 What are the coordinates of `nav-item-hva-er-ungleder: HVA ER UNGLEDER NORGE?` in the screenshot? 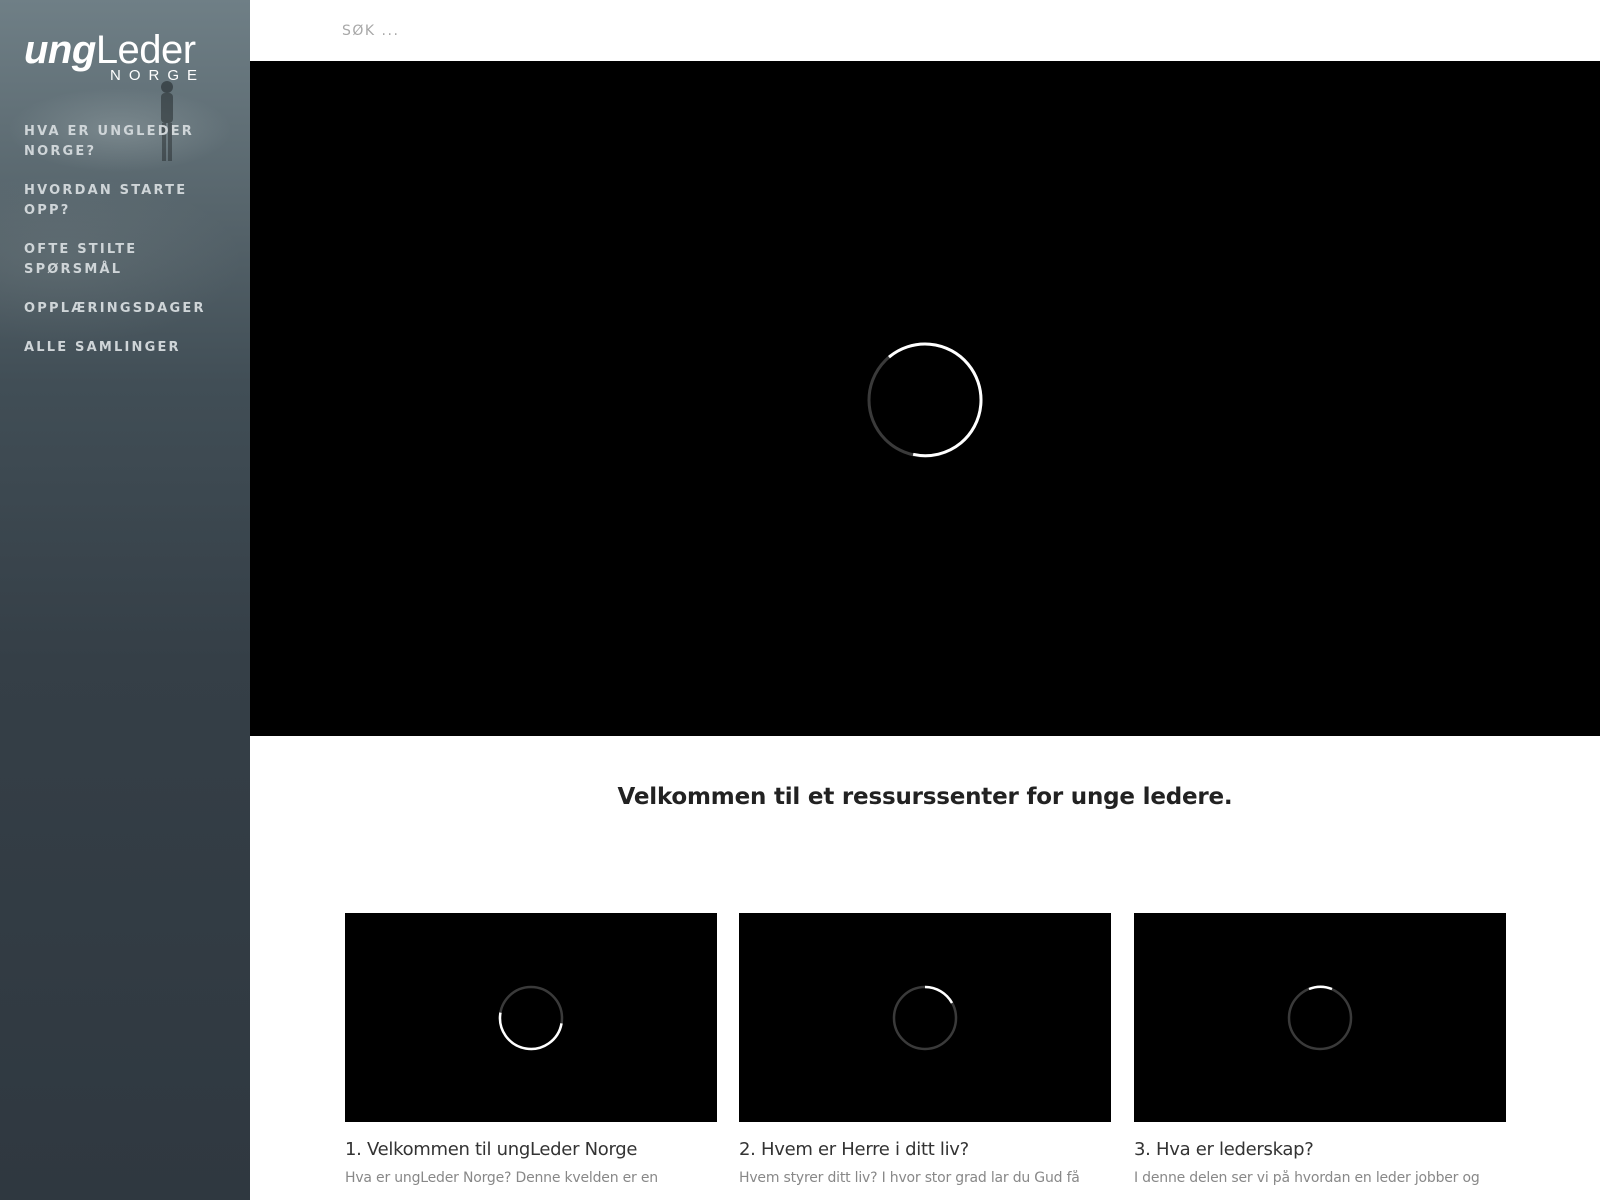 It's located at (129, 142).